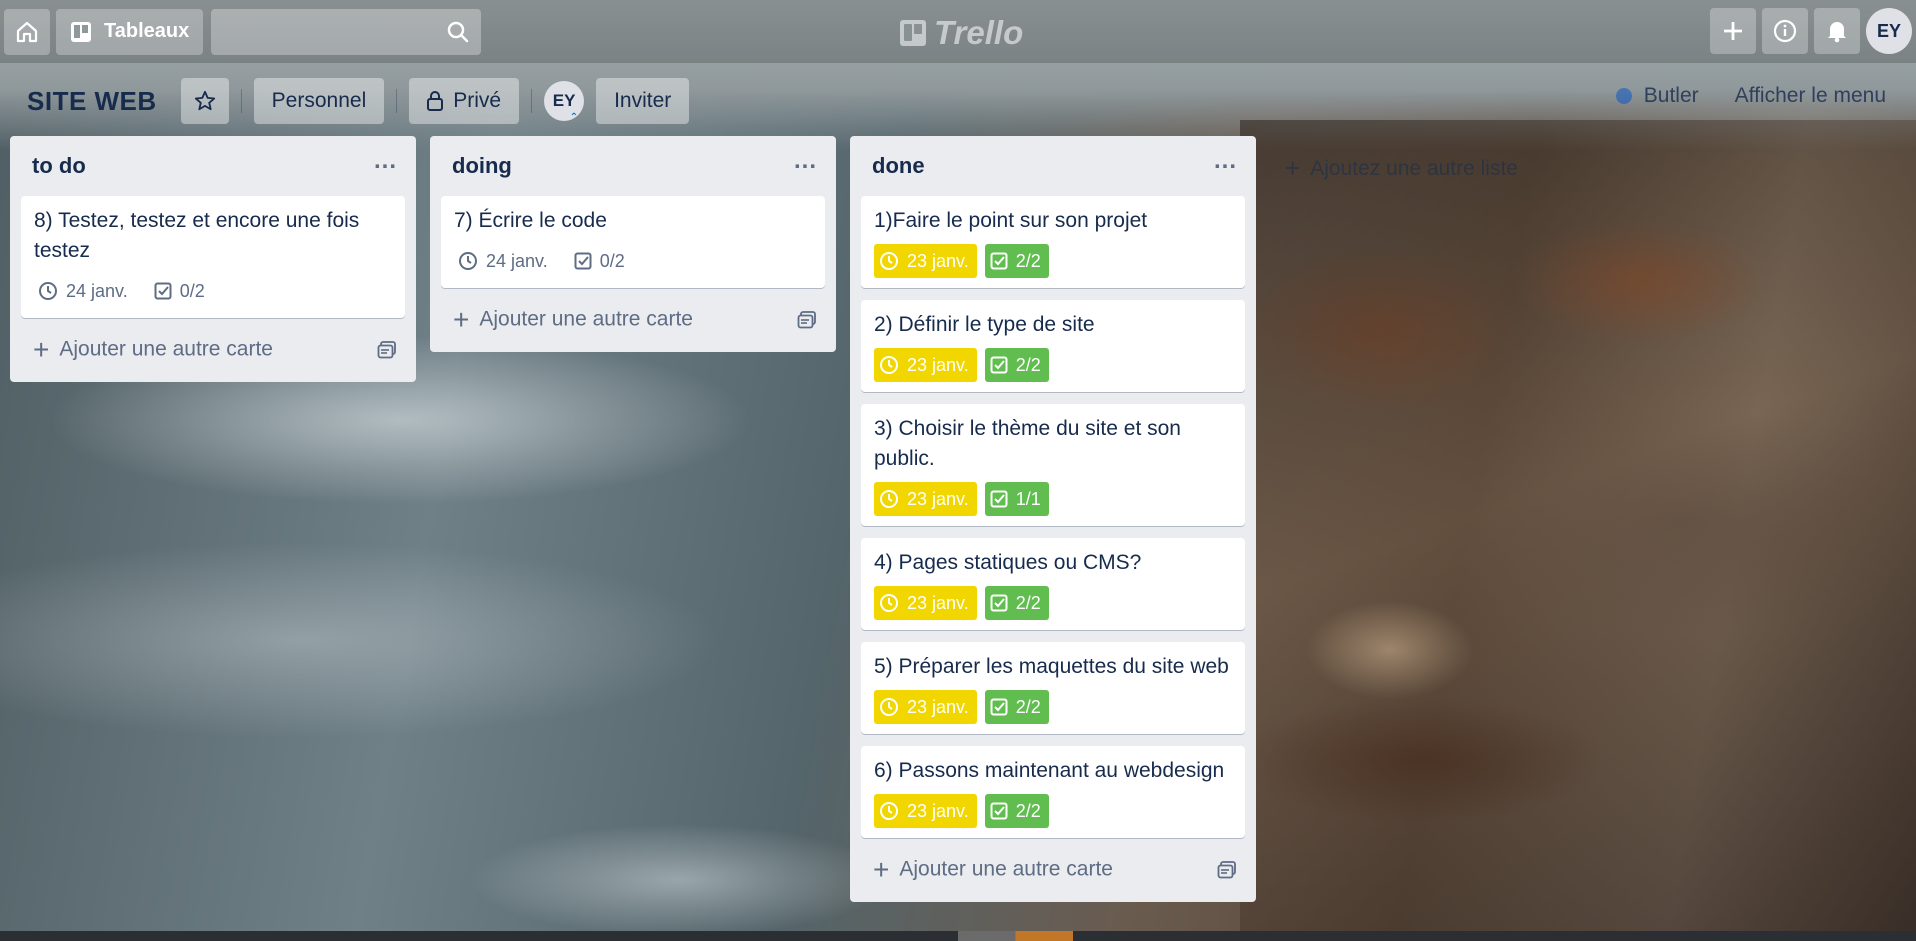 The image size is (1916, 941). I want to click on add-card-label: Ajouter une autre carte, so click(586, 319).